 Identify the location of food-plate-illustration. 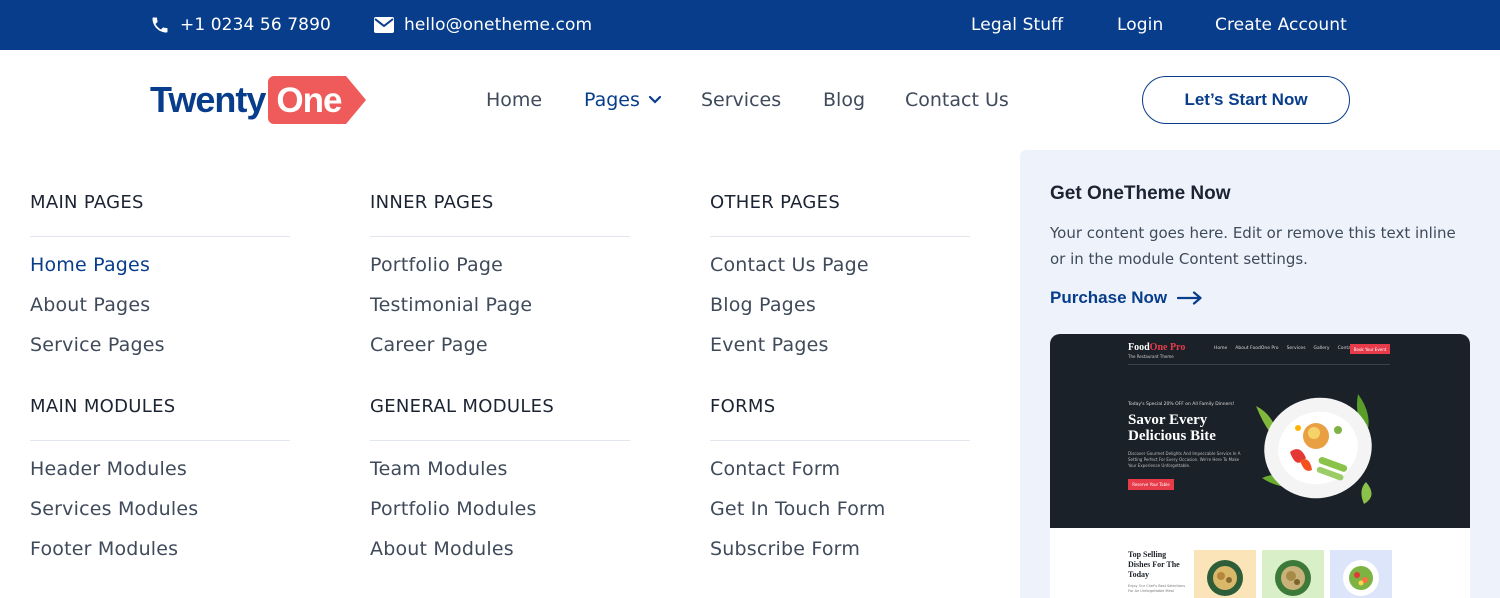
(1314, 449).